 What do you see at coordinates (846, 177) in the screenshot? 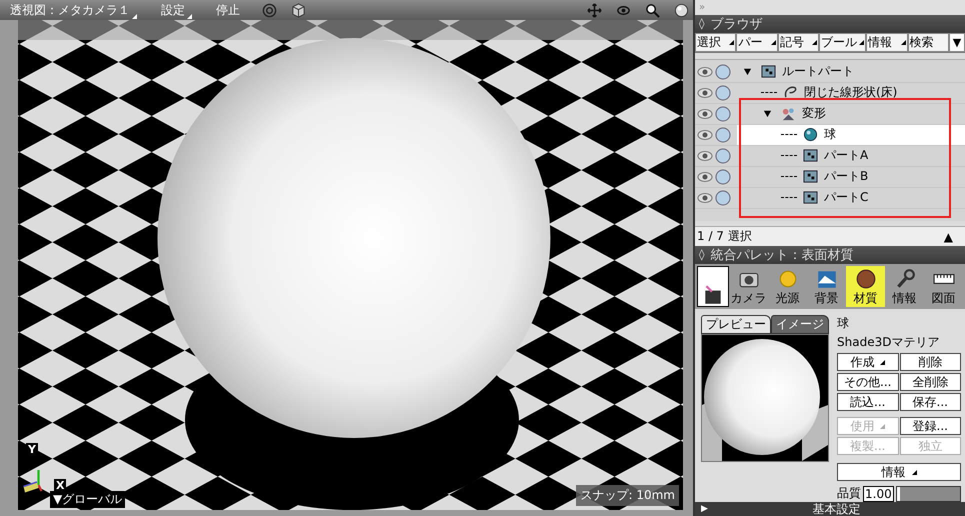
I see `tree-item-label: パートB` at bounding box center [846, 177].